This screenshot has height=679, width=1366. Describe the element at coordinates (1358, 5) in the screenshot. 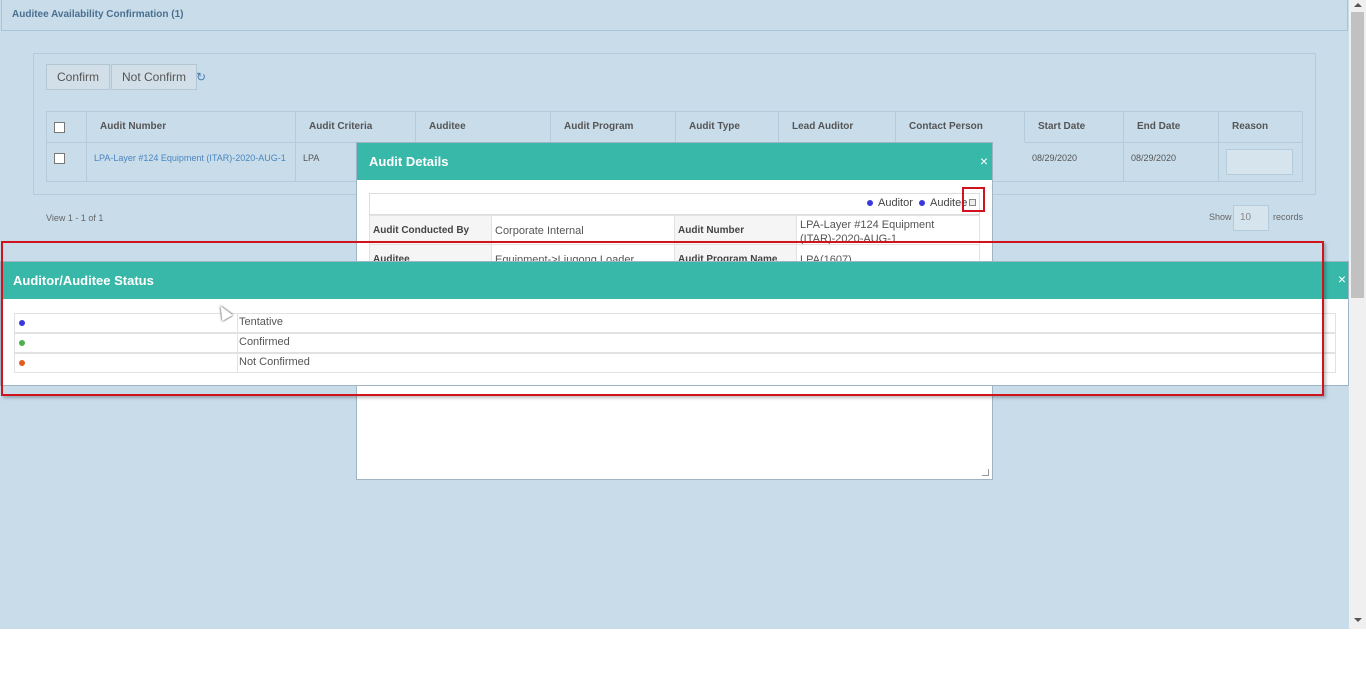

I see `scroll-up-icon` at that location.